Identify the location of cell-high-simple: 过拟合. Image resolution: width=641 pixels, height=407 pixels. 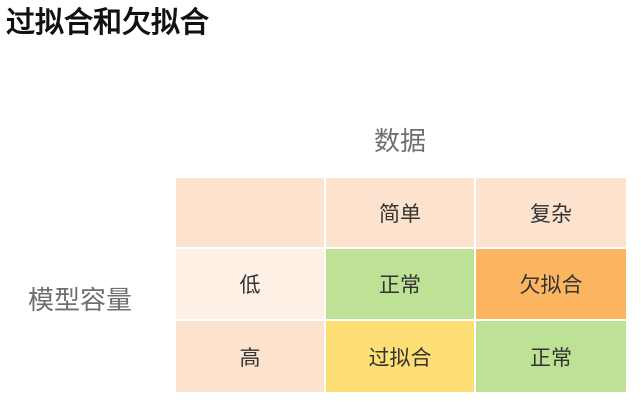
(400, 356).